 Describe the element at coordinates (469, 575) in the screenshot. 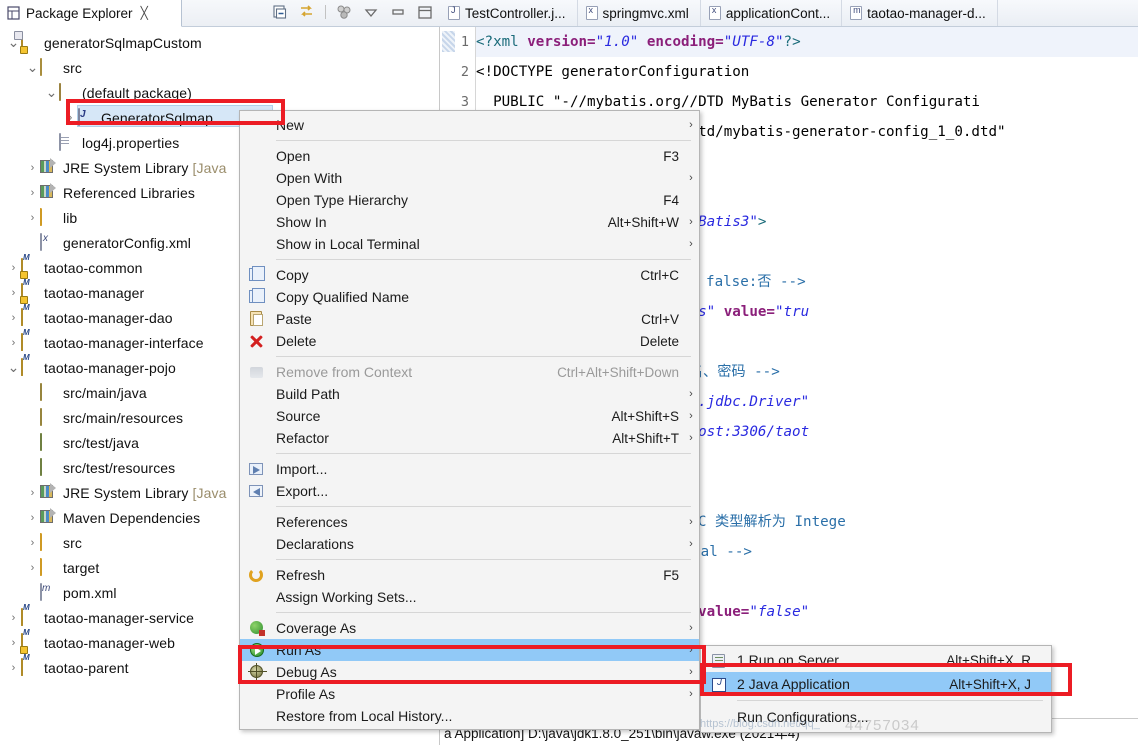

I see `context-menu-item: Refresh F5` at that location.